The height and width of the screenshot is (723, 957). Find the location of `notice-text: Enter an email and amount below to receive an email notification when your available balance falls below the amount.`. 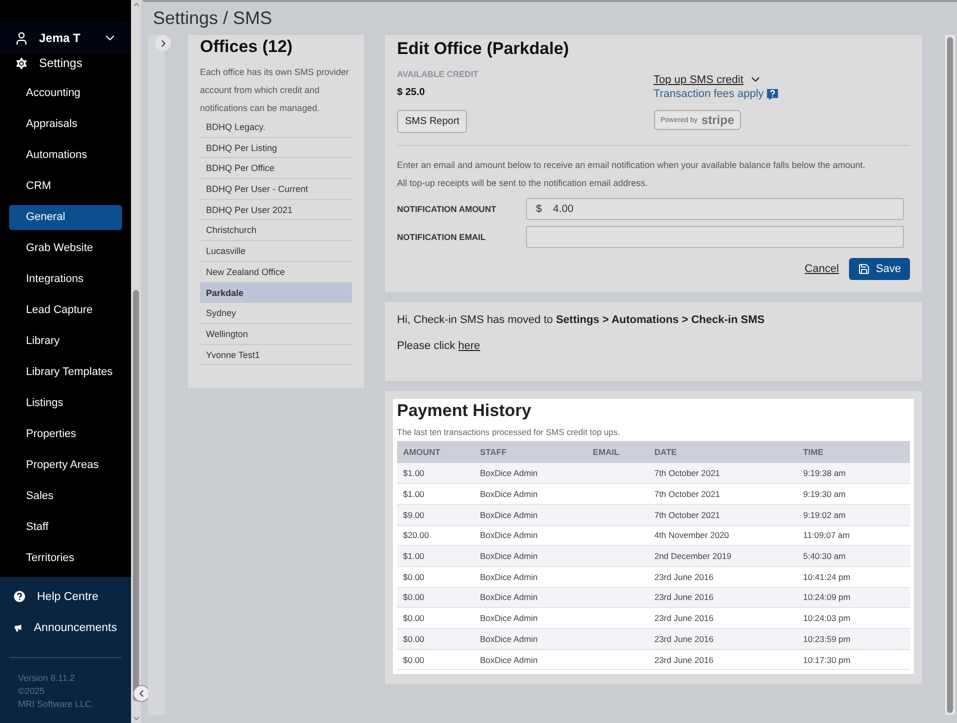

notice-text: Enter an email and amount below to receive an email notification when your available balance falls below the amount. is located at coordinates (631, 165).